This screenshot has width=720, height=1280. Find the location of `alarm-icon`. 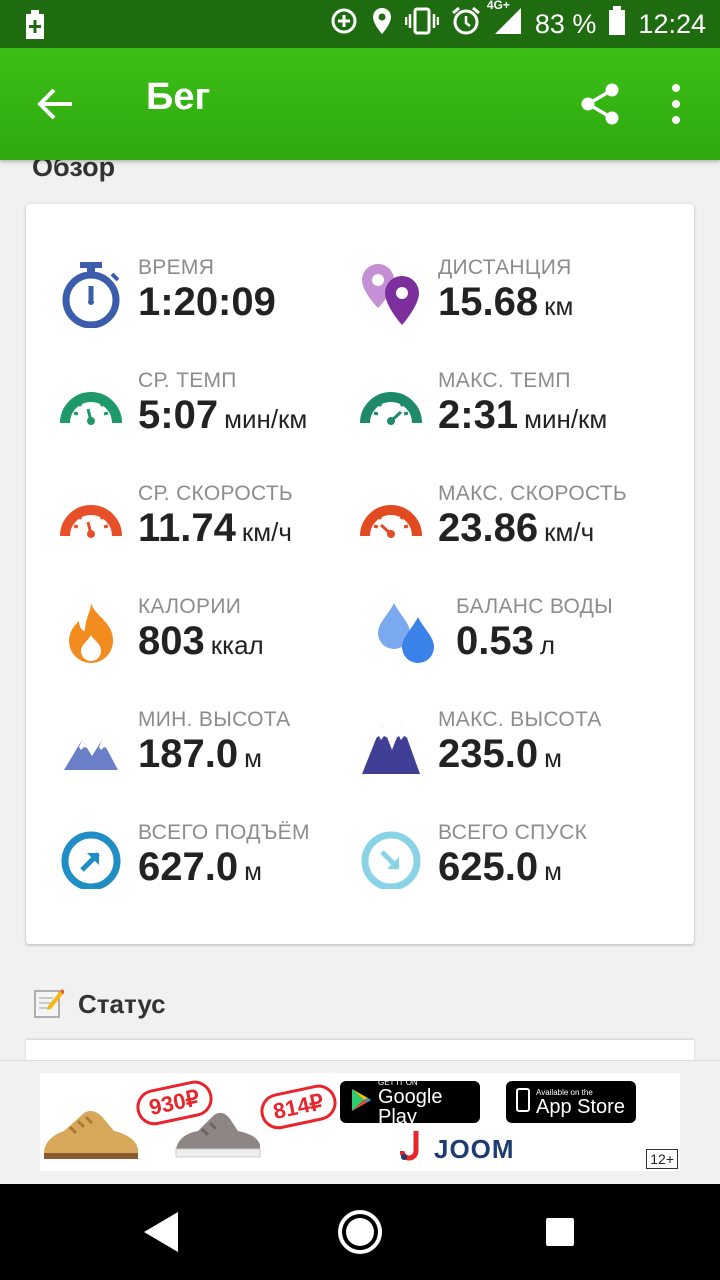

alarm-icon is located at coordinates (466, 24).